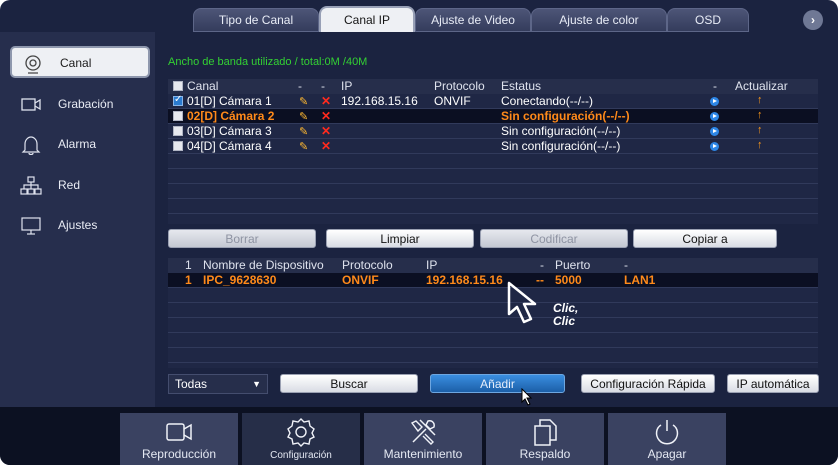 This screenshot has width=838, height=465. Describe the element at coordinates (263, 265) in the screenshot. I see `col-nombre: Nombre de Dispositivo` at that location.